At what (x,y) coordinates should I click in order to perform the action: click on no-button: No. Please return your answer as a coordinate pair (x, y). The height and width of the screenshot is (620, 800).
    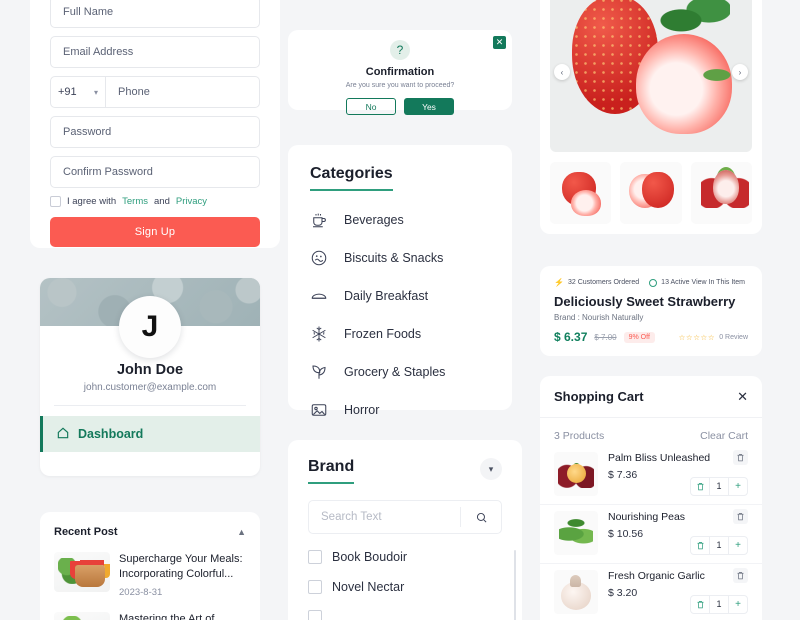
    Looking at the image, I should click on (371, 106).